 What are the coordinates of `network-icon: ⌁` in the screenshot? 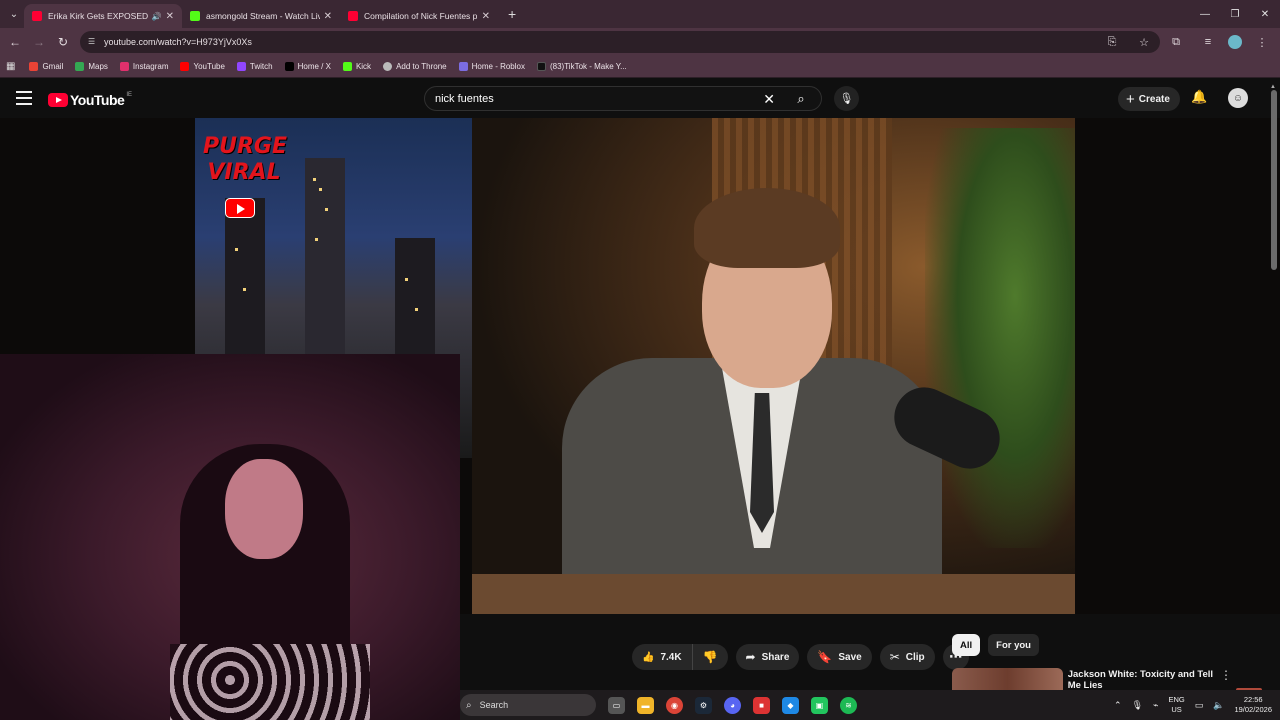 It's located at (1155, 705).